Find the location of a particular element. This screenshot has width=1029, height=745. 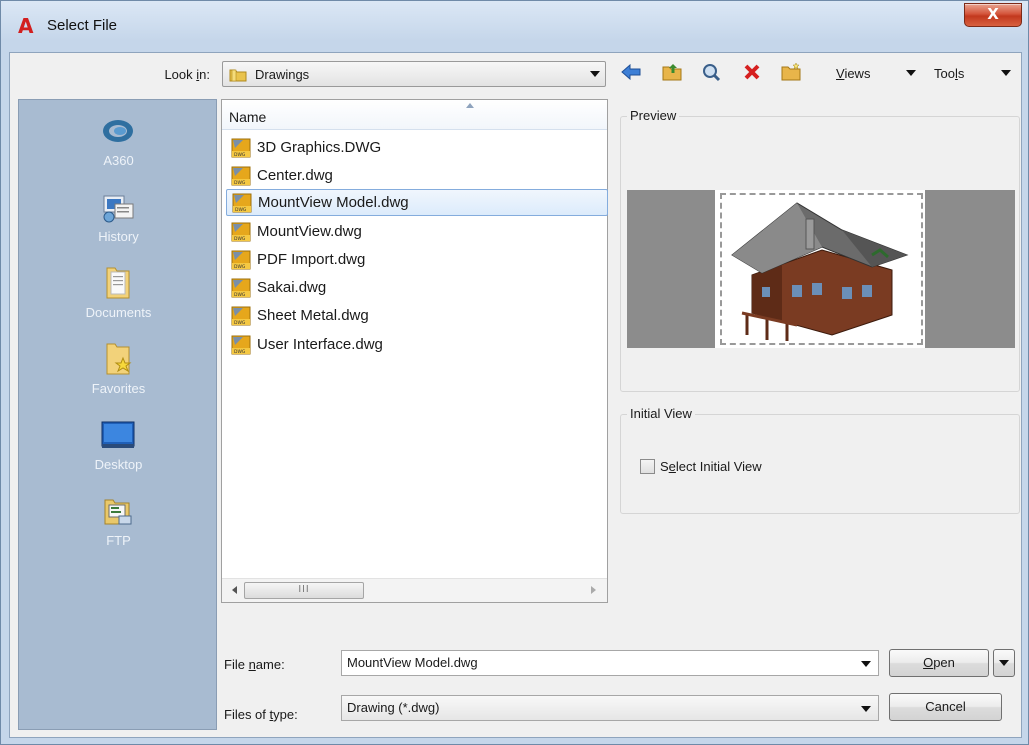

ftp-icon is located at coordinates (118, 511).